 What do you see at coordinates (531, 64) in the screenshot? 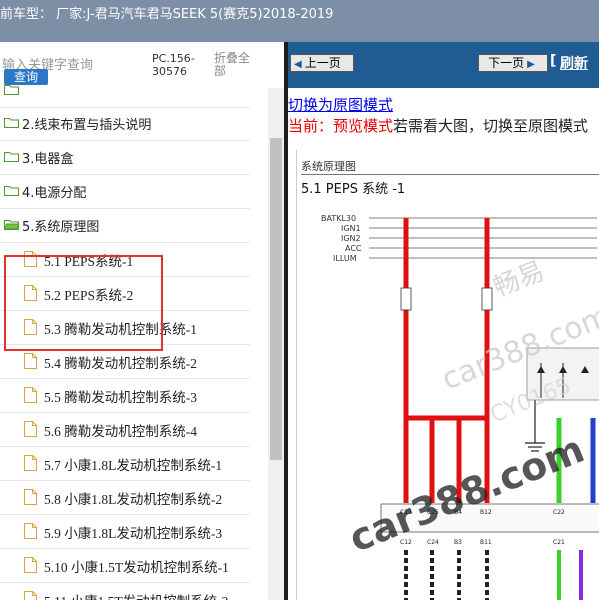
I see `arrow-right-icon: ▶` at bounding box center [531, 64].